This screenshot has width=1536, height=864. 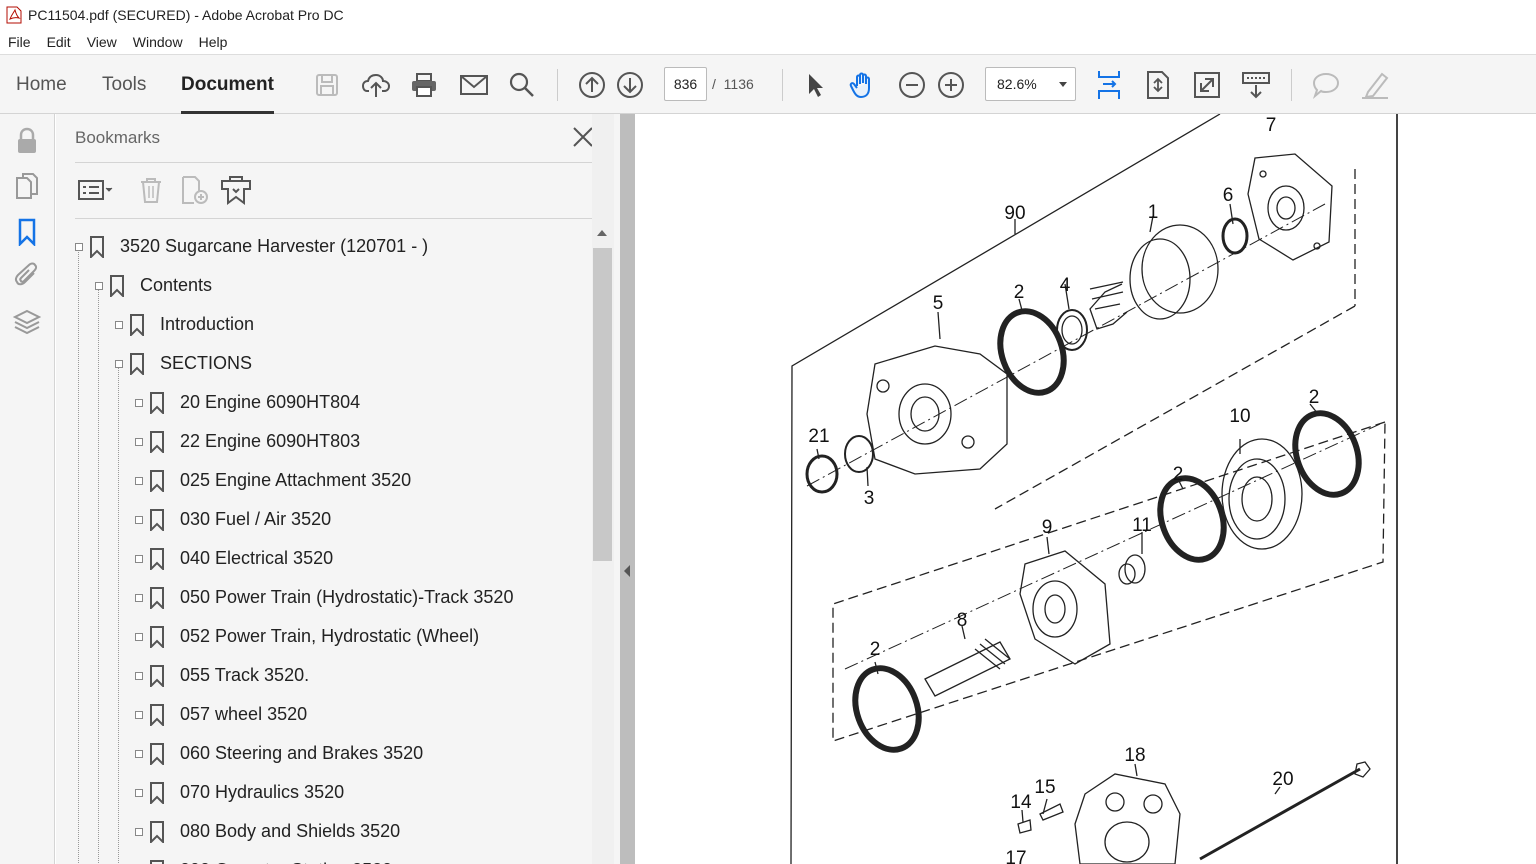 What do you see at coordinates (768, 84) in the screenshot?
I see `main-toolbar: Home Tools Document 836 / 1136 82.6%` at bounding box center [768, 84].